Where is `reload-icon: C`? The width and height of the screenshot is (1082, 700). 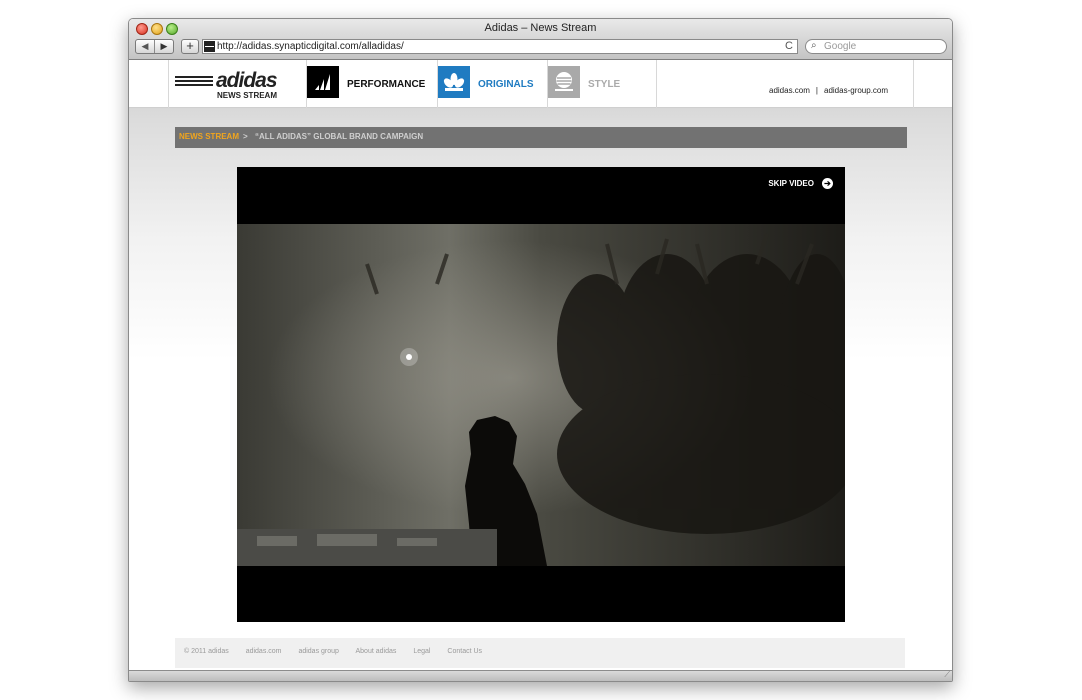
reload-icon: C is located at coordinates (789, 46).